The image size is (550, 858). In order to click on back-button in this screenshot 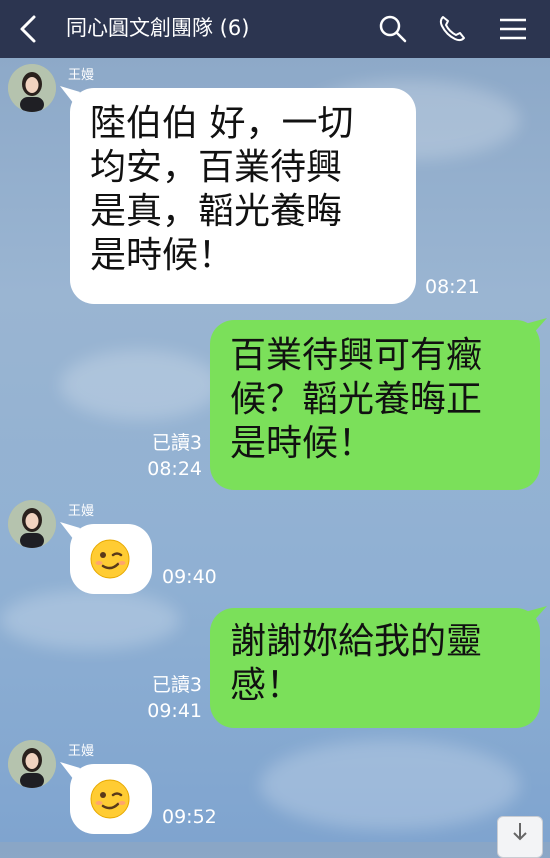, I will do `click(29, 29)`.